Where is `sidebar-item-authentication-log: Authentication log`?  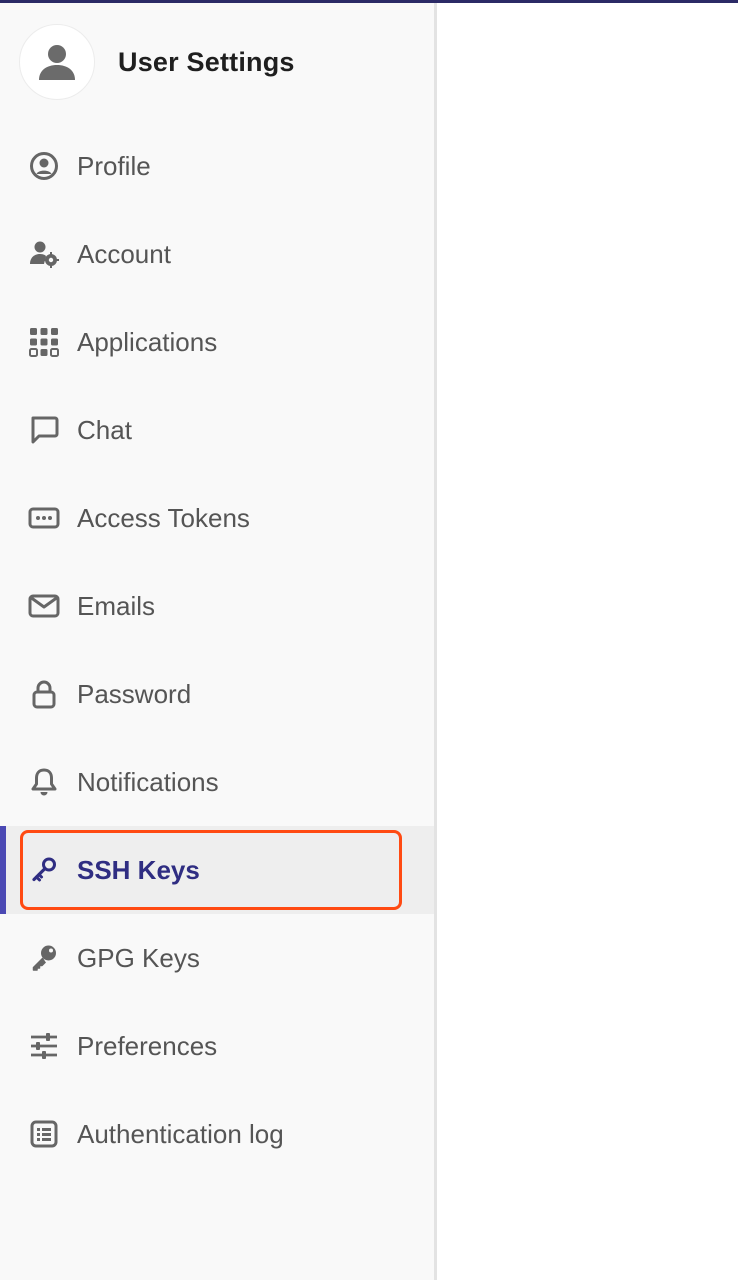 sidebar-item-authentication-log: Authentication log is located at coordinates (217, 1134).